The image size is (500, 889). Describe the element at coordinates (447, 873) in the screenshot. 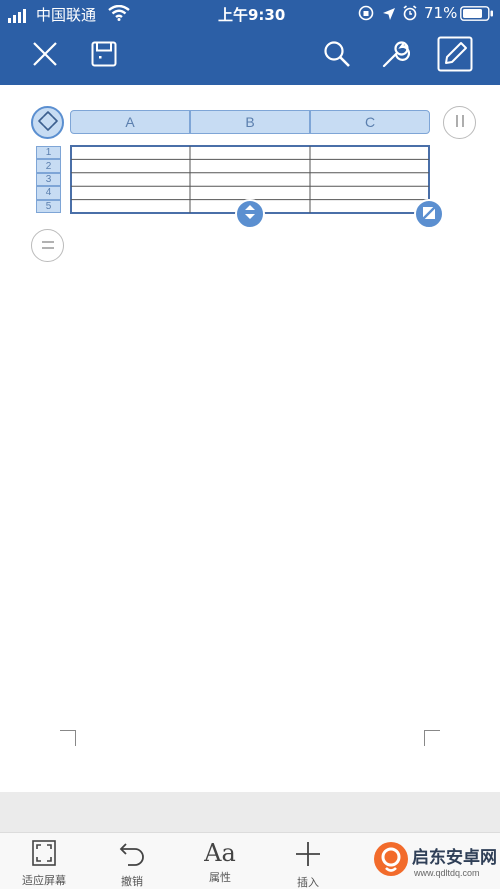

I see `watermark-url: www.qdltdq.com` at that location.